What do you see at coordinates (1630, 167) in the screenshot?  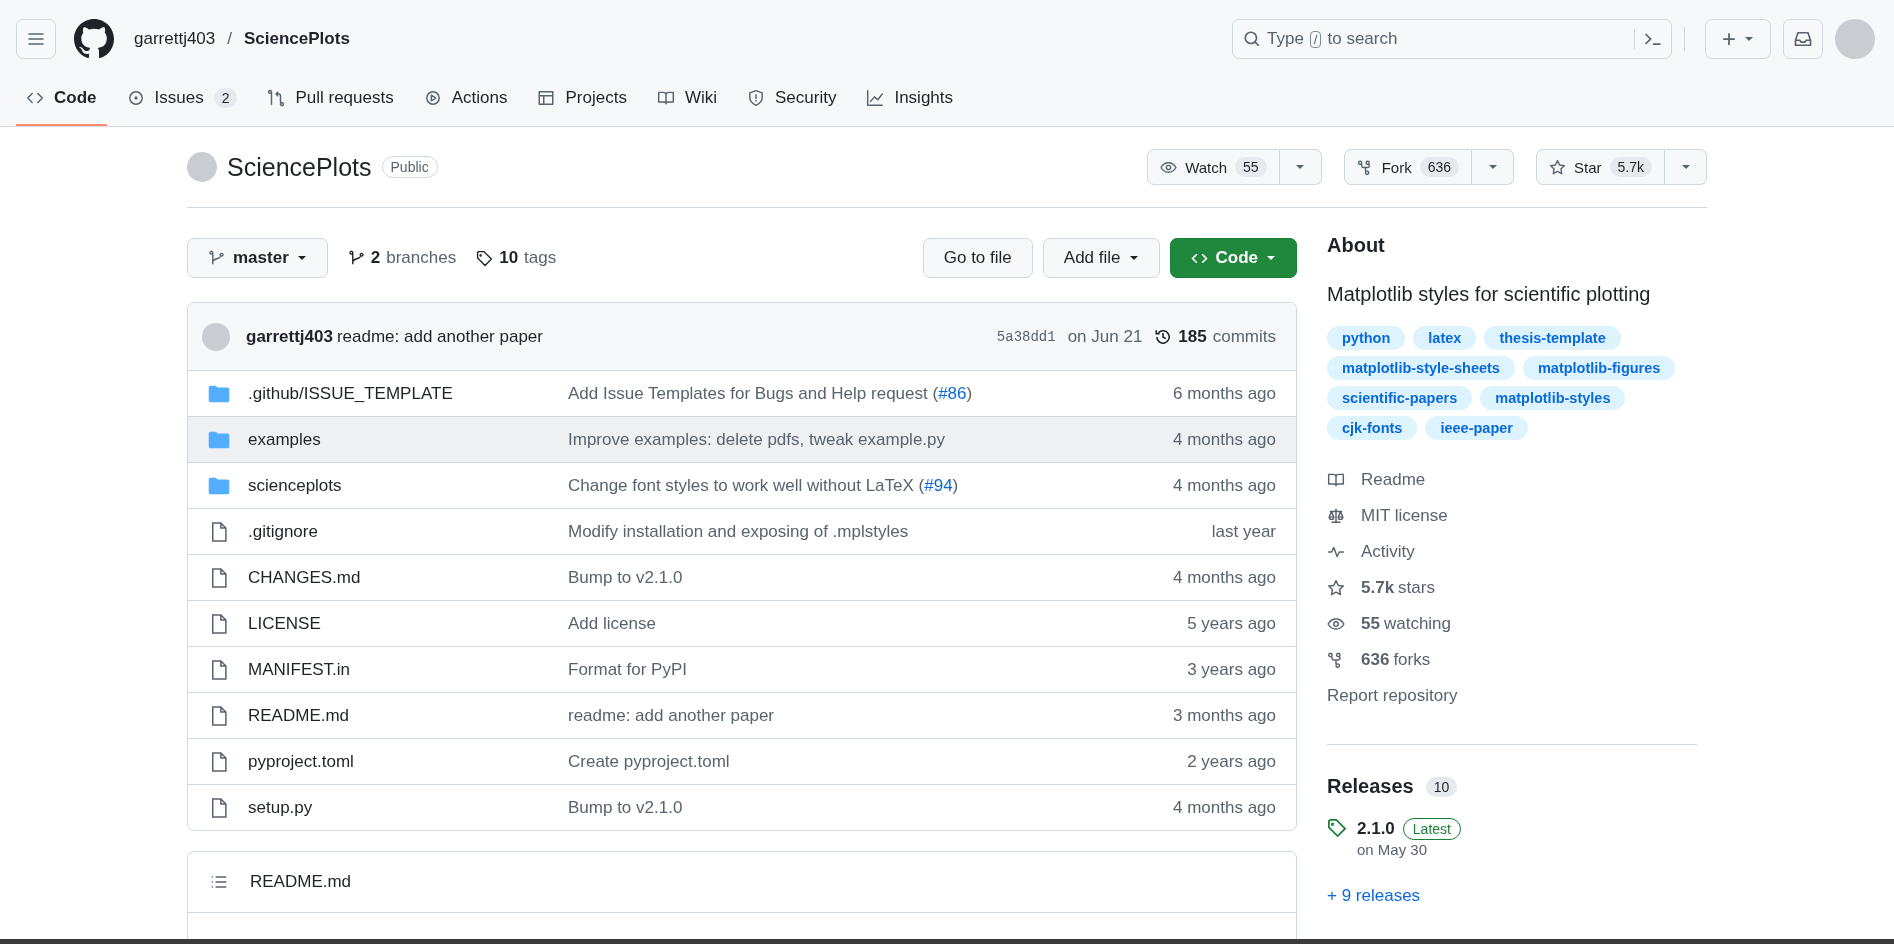 I see `action-count: 5.7k` at bounding box center [1630, 167].